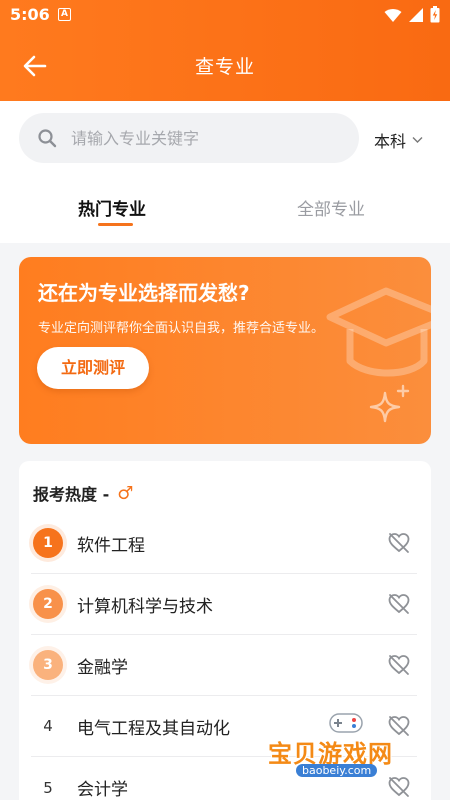 The width and height of the screenshot is (450, 800). I want to click on level-select-value: 本科, so click(390, 141).